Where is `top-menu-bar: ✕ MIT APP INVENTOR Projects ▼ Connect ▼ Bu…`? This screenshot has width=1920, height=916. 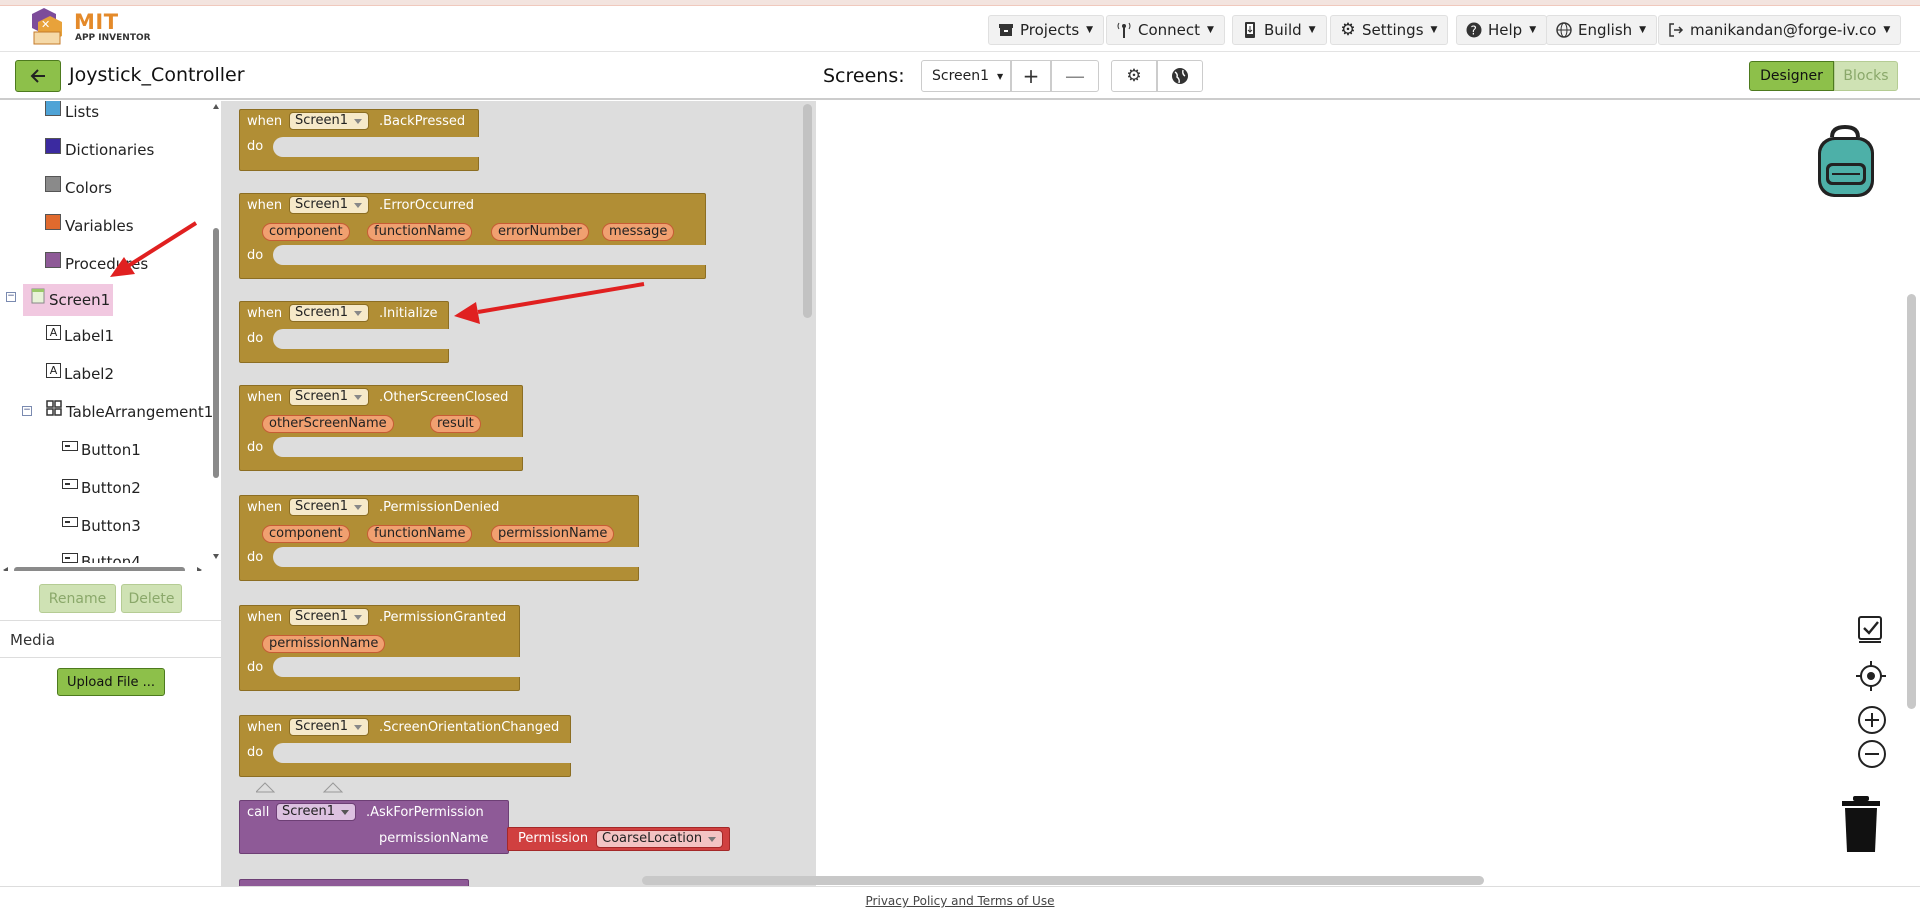
top-menu-bar: ✕ MIT APP INVENTOR Projects ▼ Connect ▼ Bu… is located at coordinates (960, 29).